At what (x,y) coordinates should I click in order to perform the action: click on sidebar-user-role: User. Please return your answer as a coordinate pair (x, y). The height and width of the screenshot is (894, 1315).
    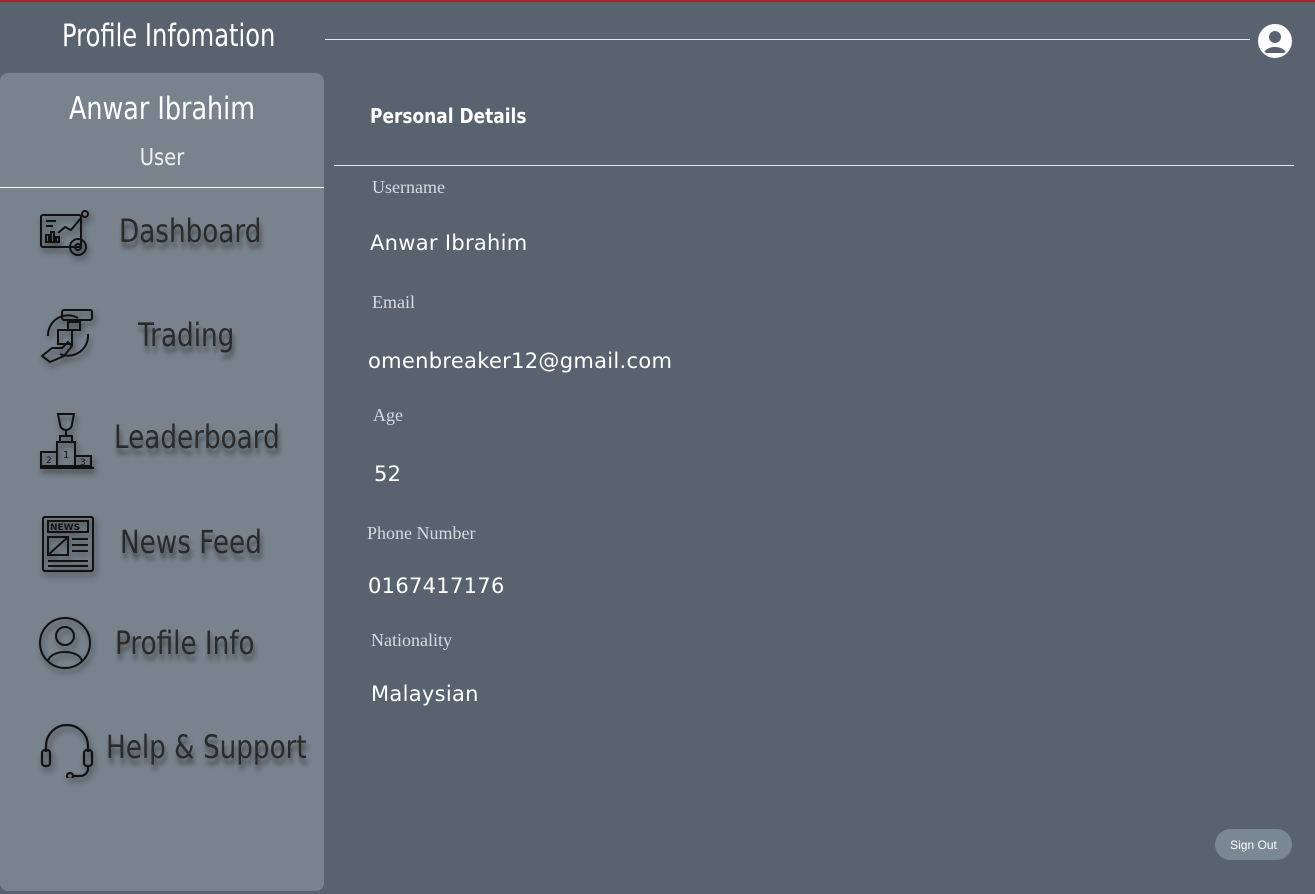
    Looking at the image, I should click on (162, 158).